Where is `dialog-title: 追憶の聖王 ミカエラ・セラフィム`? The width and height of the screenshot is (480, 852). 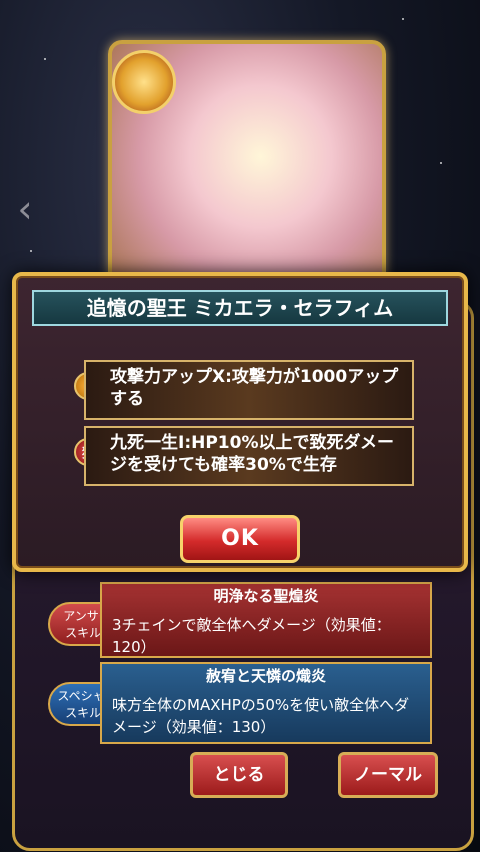 dialog-title: 追憶の聖王 ミカエラ・セラフィム is located at coordinates (240, 308).